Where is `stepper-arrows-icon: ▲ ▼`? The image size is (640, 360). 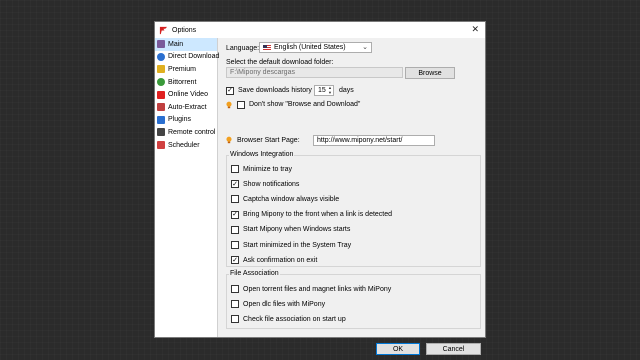
stepper-arrows-icon: ▲ ▼ is located at coordinates (330, 90).